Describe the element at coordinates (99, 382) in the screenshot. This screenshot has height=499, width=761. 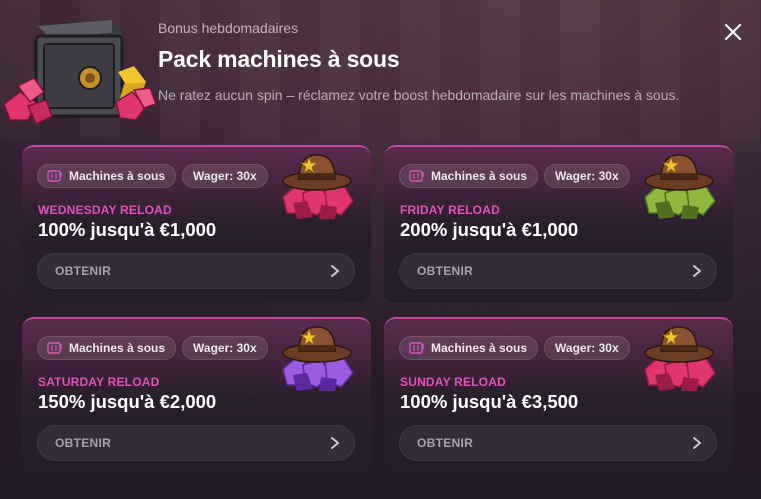
I see `card-reload-label: SATURDAY RELOAD` at that location.